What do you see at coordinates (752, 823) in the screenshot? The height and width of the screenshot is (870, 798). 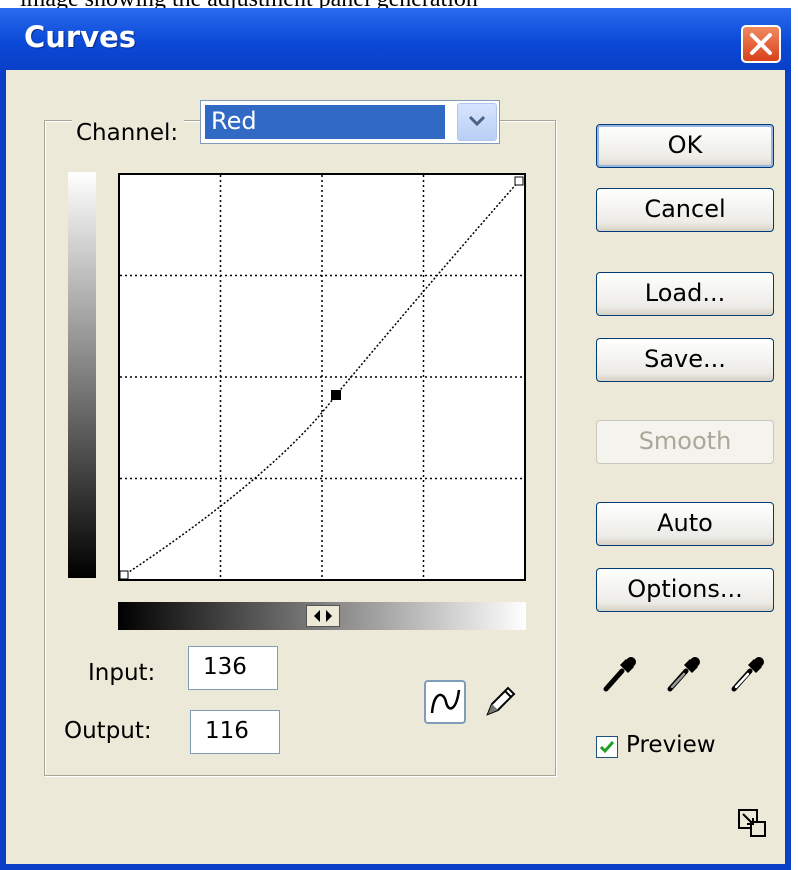 I see `expand-icon` at bounding box center [752, 823].